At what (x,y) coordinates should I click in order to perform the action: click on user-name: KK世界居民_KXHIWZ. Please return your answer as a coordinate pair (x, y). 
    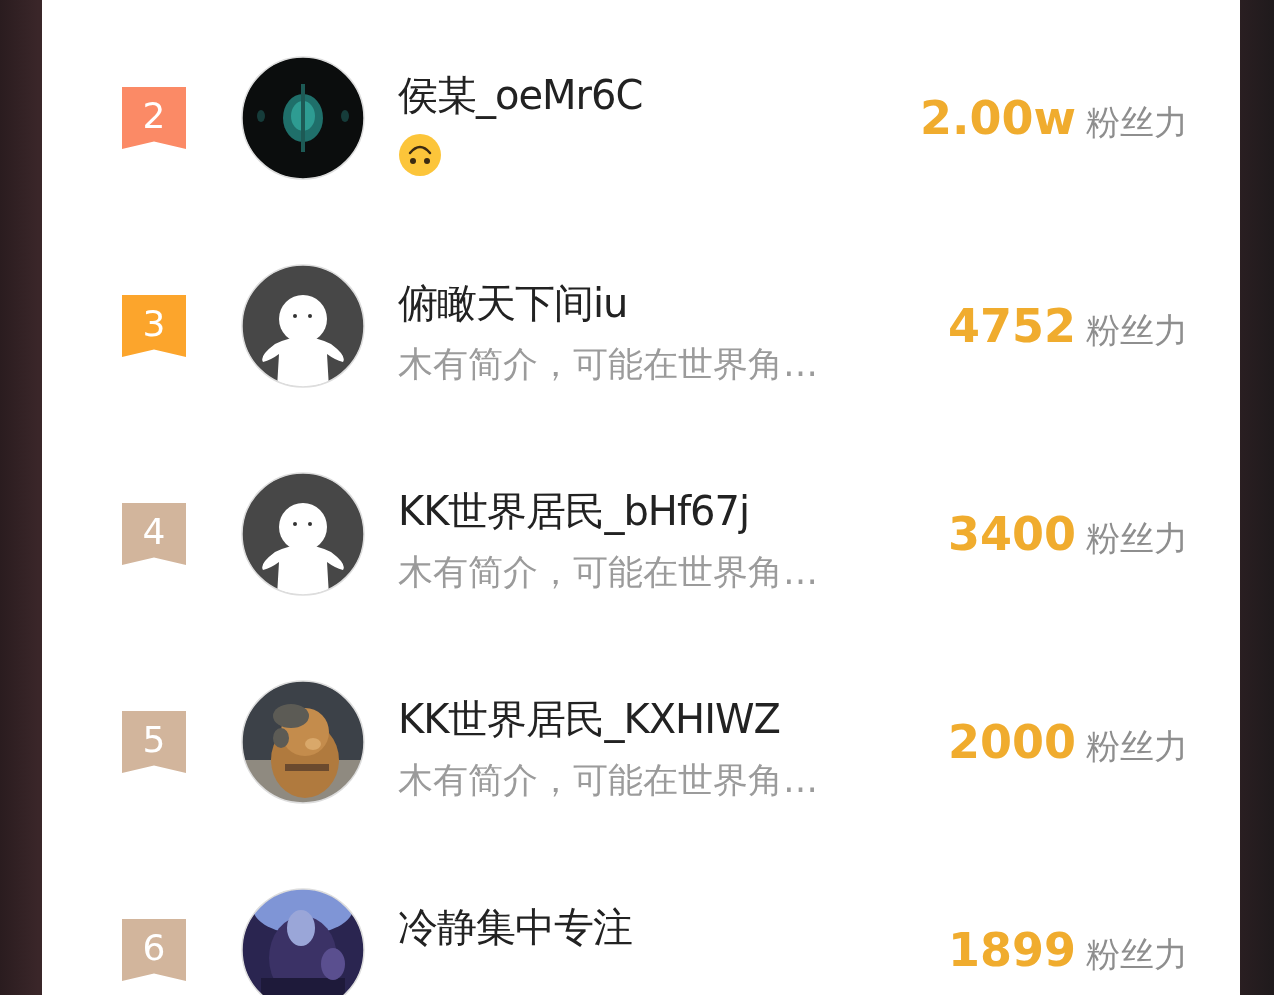
    Looking at the image, I should click on (589, 720).